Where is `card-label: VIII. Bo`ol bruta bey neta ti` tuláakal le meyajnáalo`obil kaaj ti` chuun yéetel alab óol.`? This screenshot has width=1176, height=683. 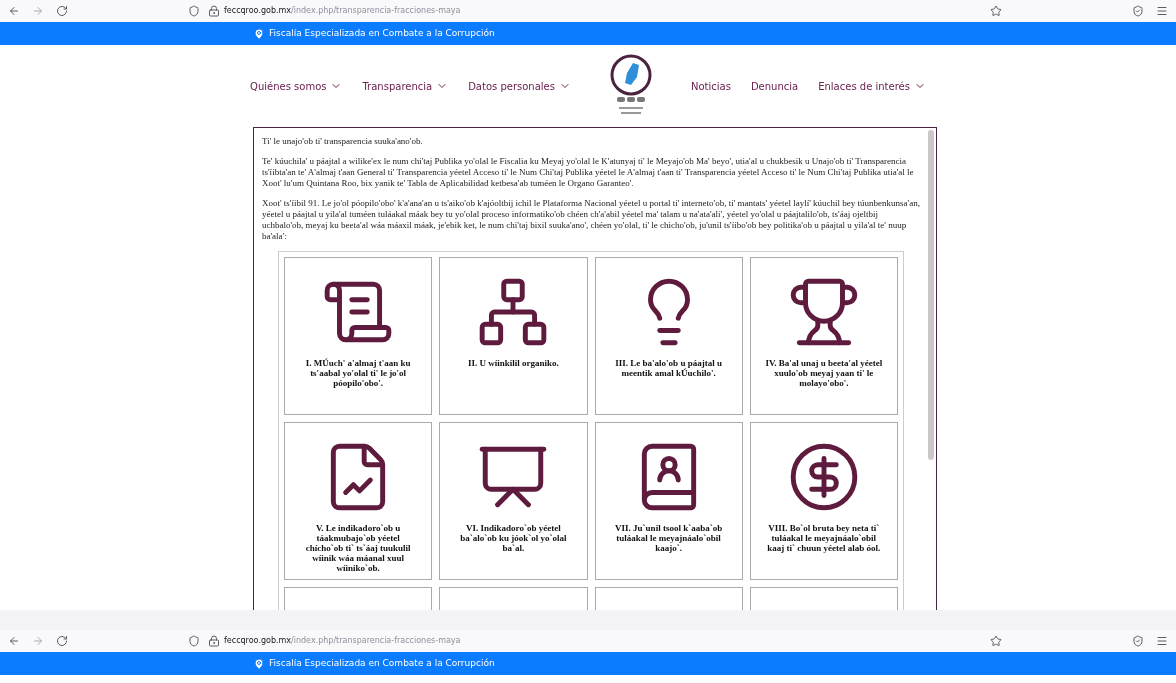 card-label: VIII. Bo`ol bruta bey neta ti` tuláakal le meyajnáalo`obil kaaj ti` chuun yéetel alab óol. is located at coordinates (824, 538).